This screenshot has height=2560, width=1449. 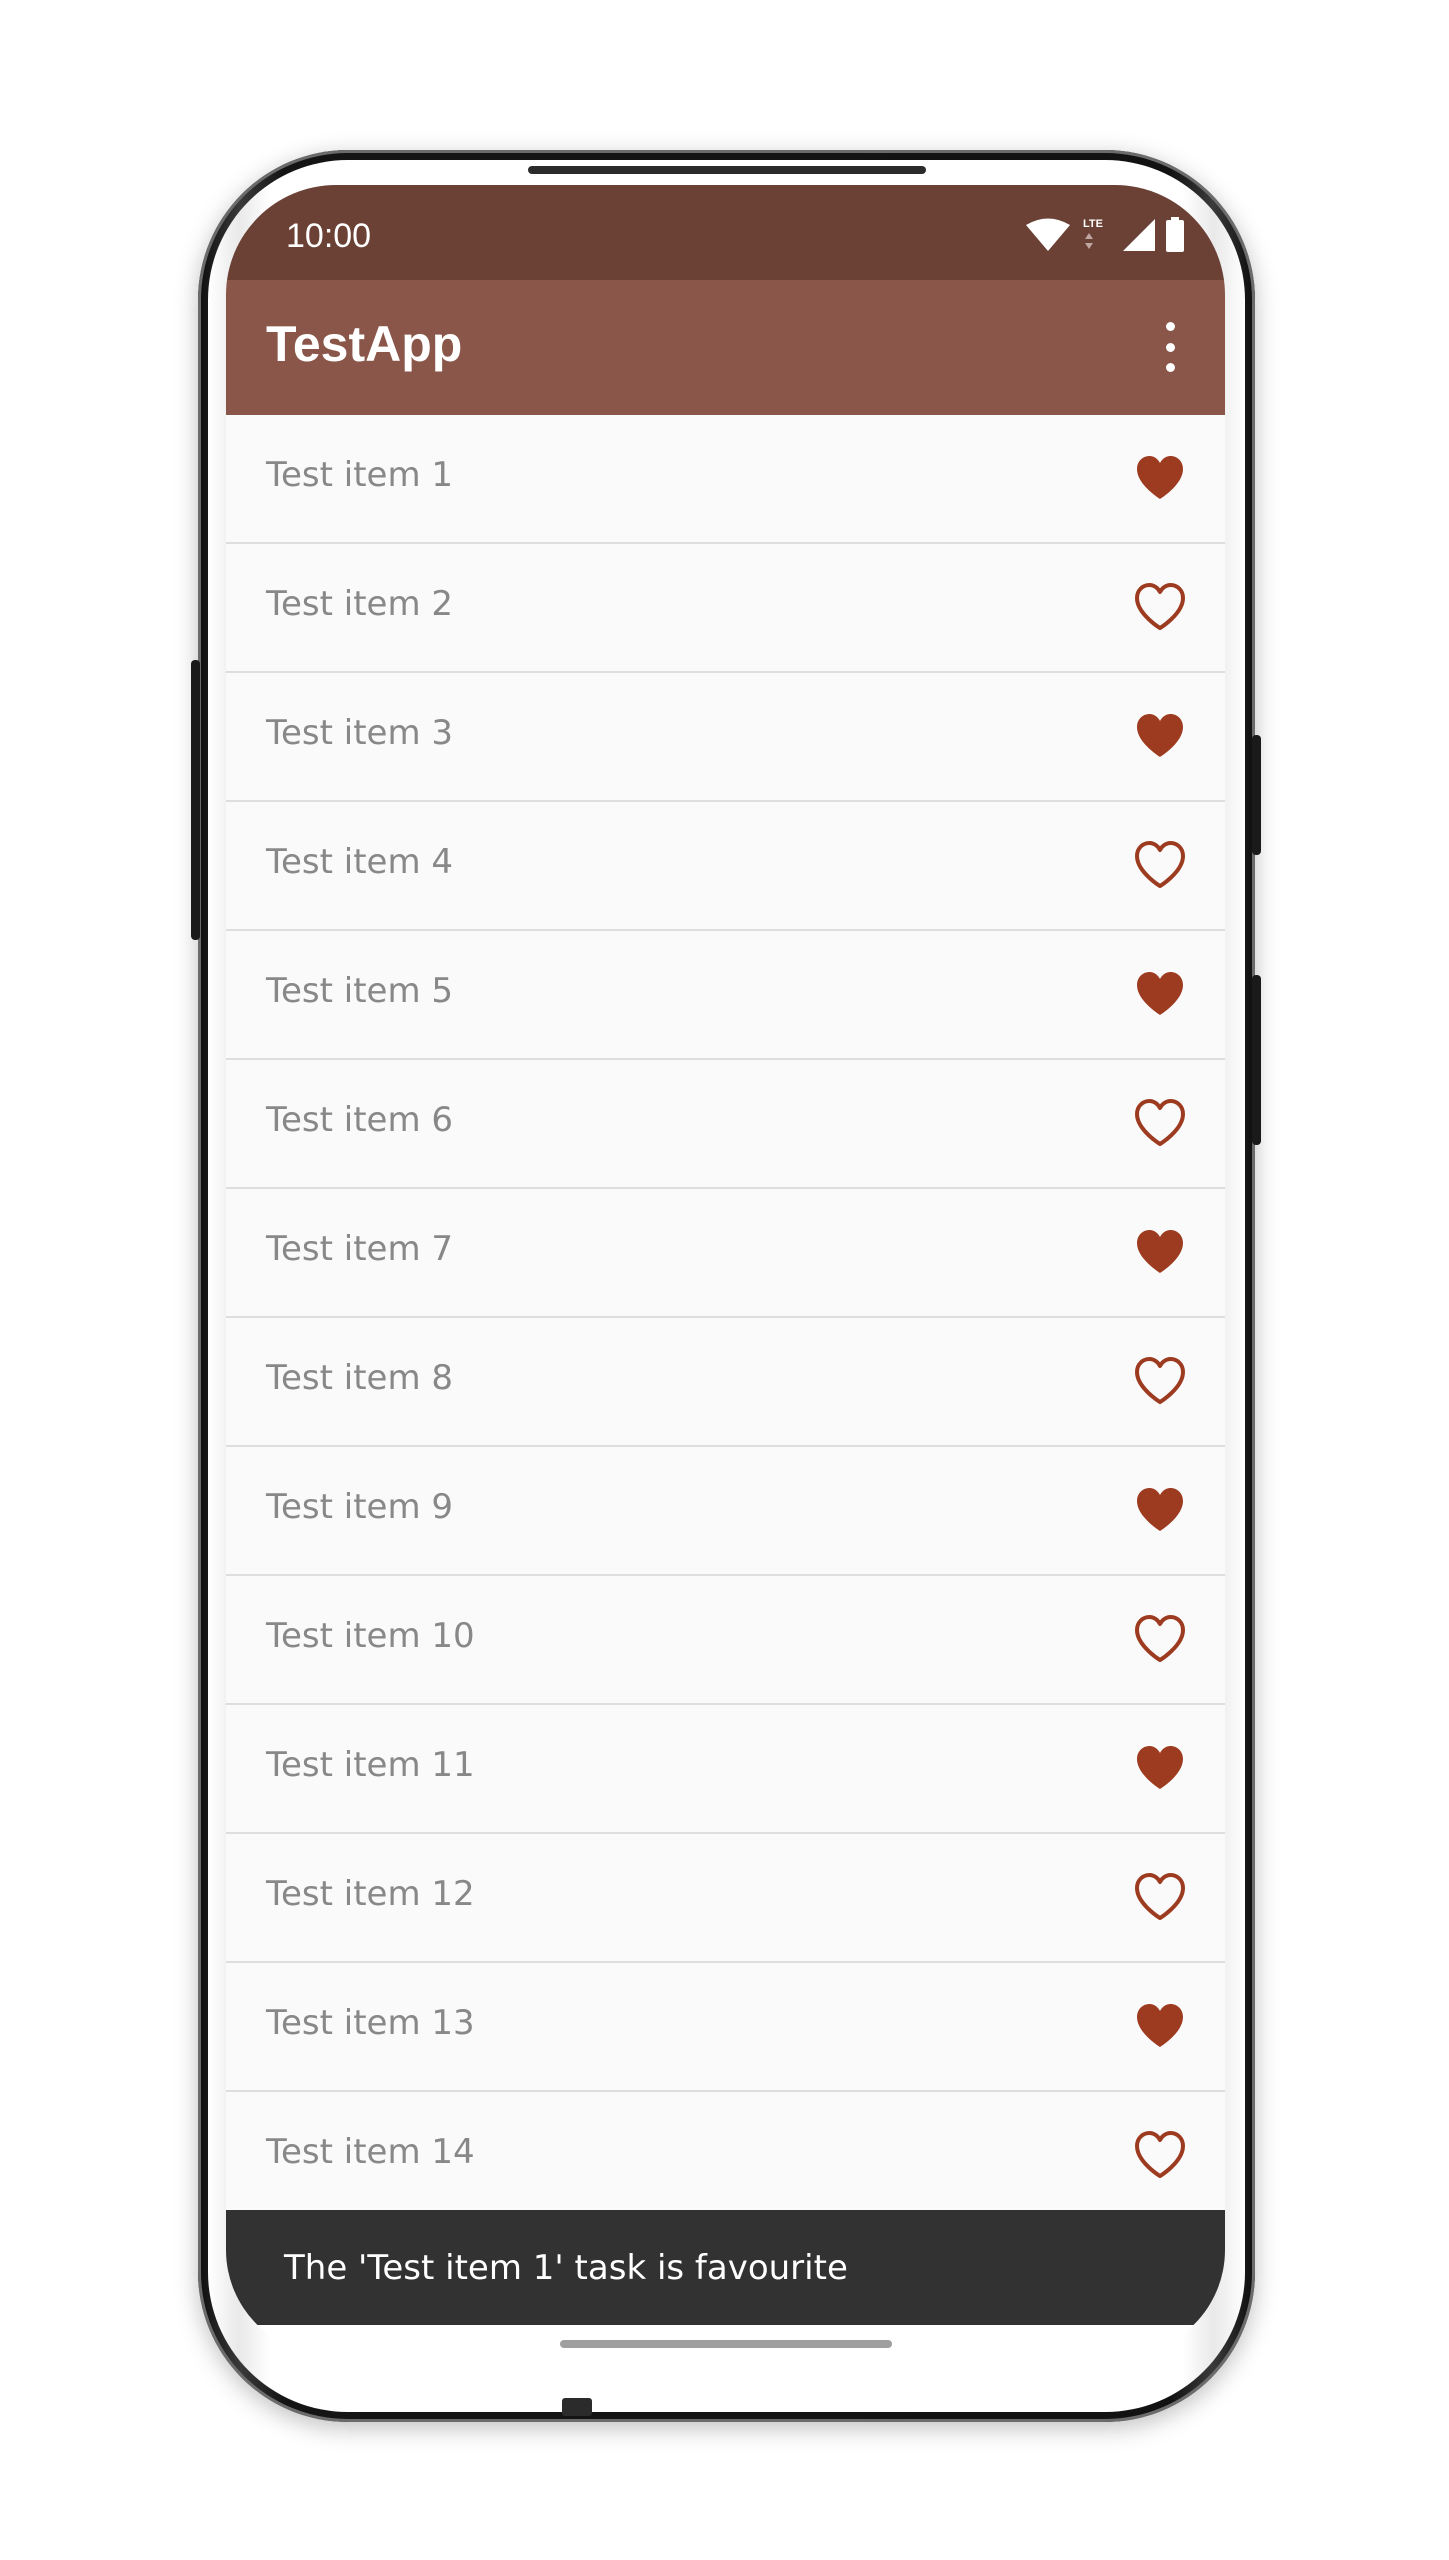 What do you see at coordinates (1105, 235) in the screenshot?
I see `status-icons: LTE` at bounding box center [1105, 235].